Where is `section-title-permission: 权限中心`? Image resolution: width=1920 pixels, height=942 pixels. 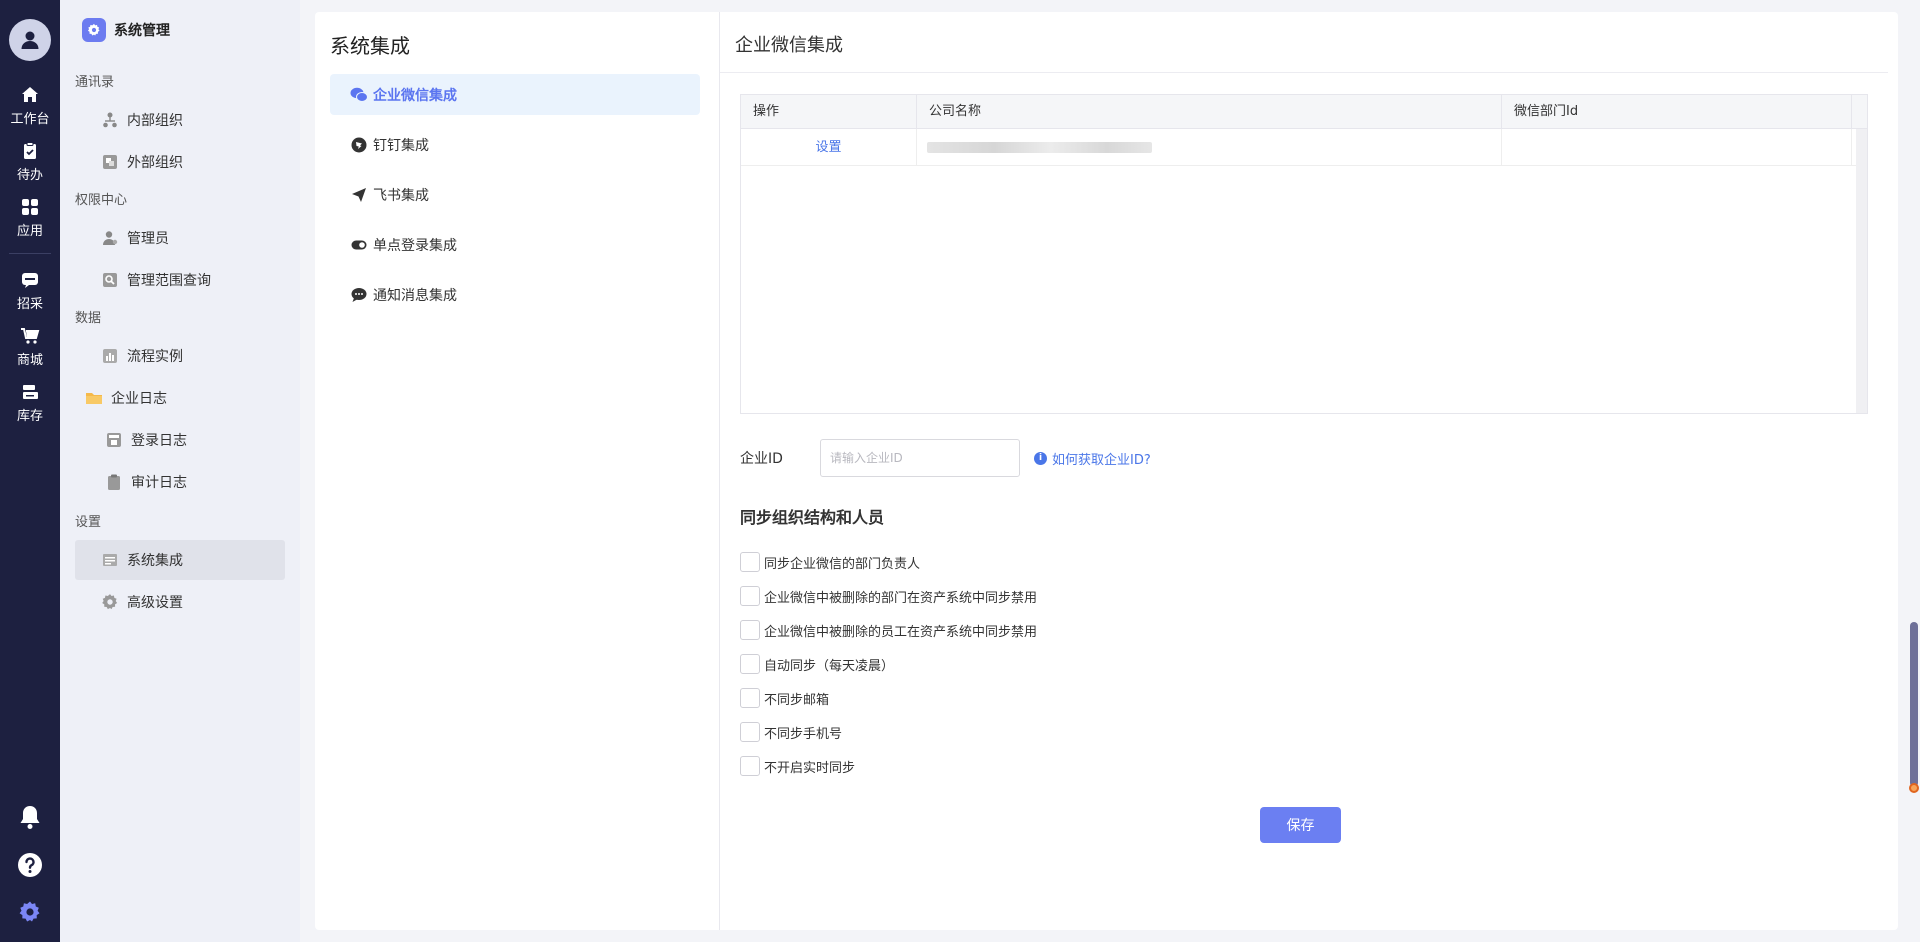
section-title-permission: 权限中心 is located at coordinates (101, 200).